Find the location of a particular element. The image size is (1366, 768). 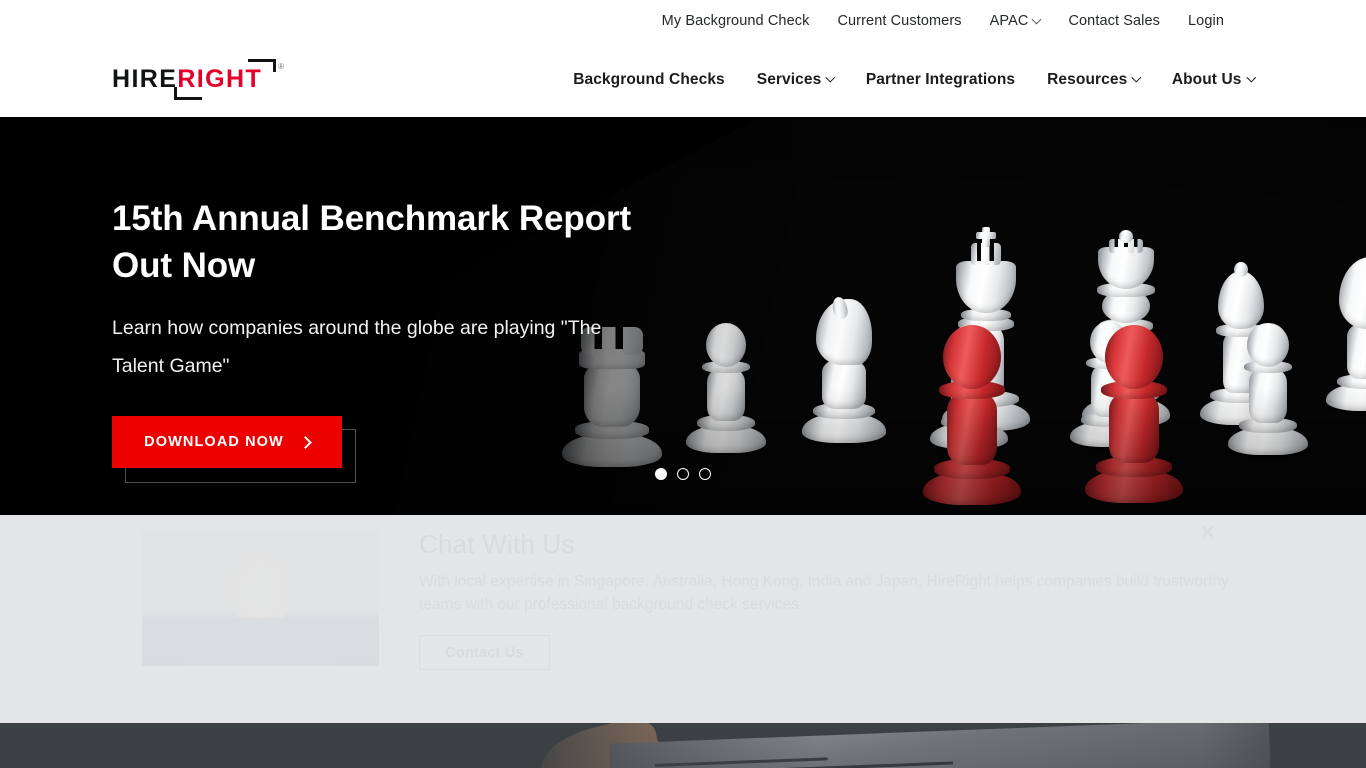

utility-nav-label: Login is located at coordinates (1206, 20).